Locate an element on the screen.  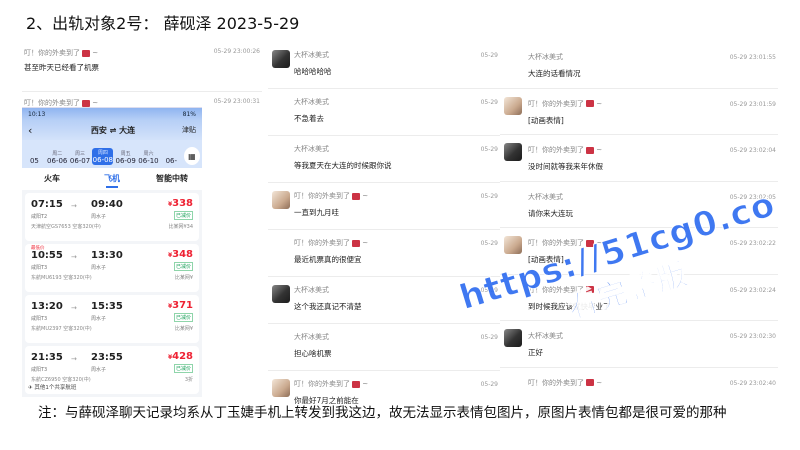
route-title: 西安 ⇌ 大连 is located at coordinates (113, 130).